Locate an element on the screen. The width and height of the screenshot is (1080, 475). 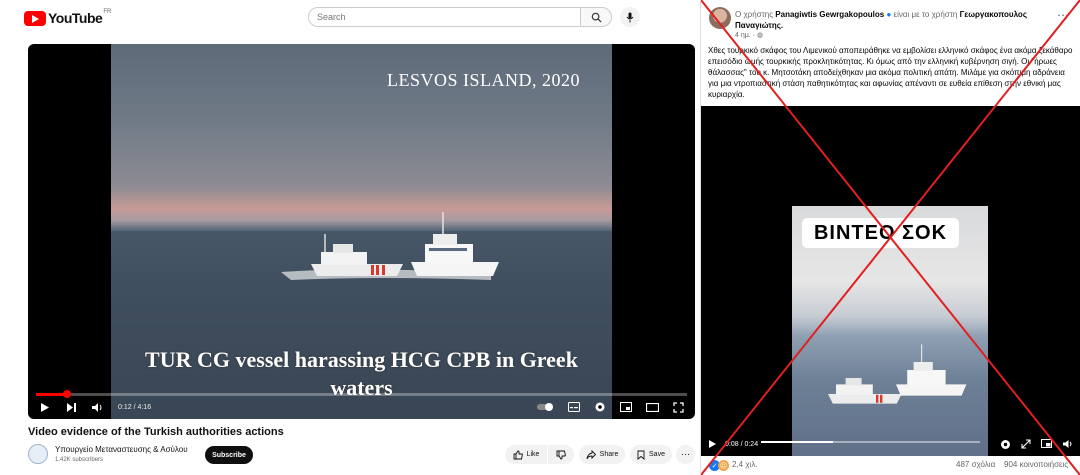
fullscreen-button is located at coordinates (678, 407).